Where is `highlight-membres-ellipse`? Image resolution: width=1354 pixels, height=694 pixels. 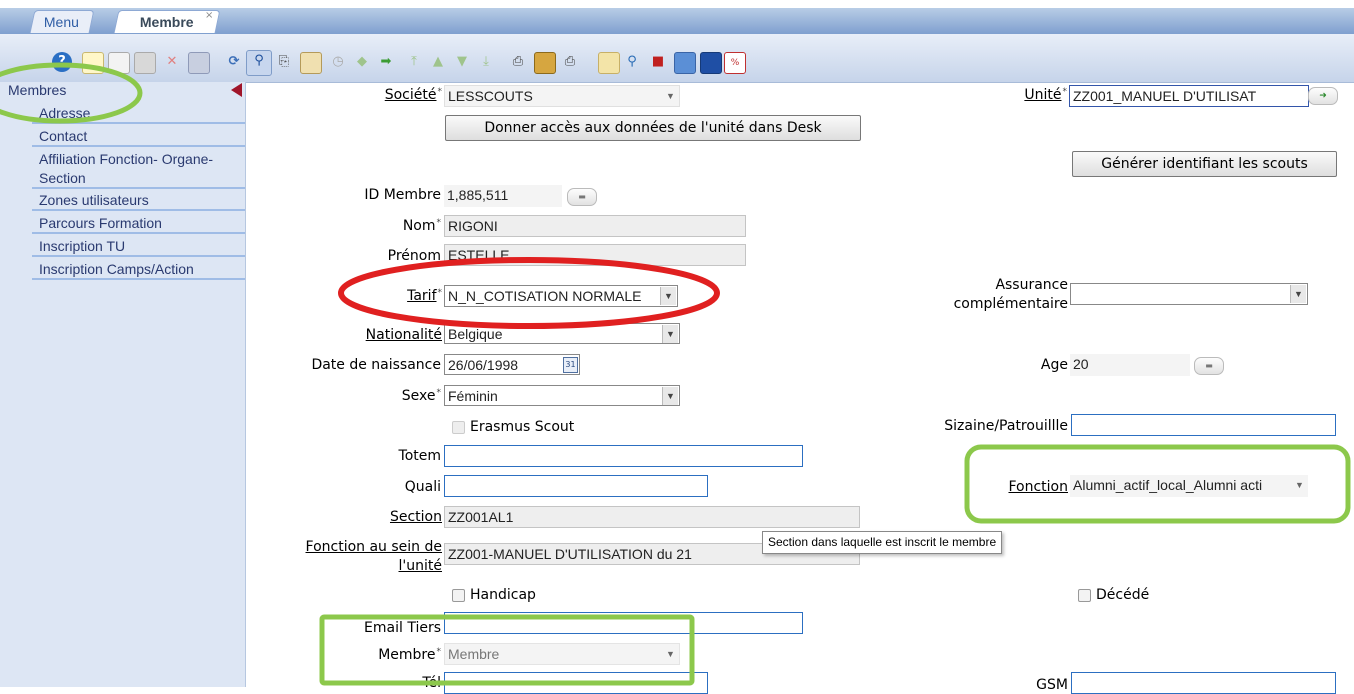
highlight-membres-ellipse is located at coordinates (71, 93).